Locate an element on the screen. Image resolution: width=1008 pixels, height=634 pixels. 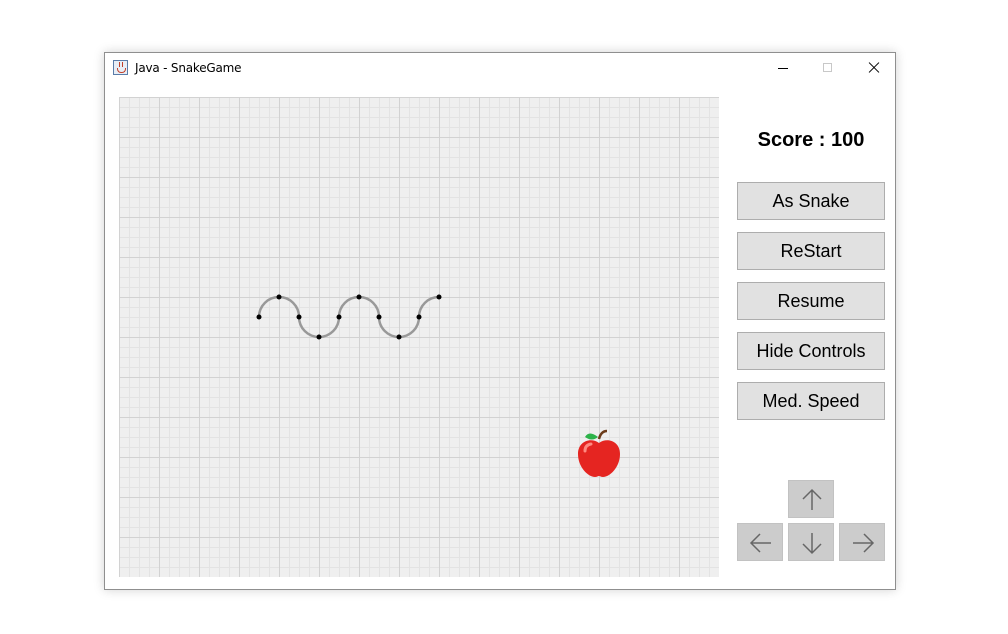
right-button is located at coordinates (862, 542).